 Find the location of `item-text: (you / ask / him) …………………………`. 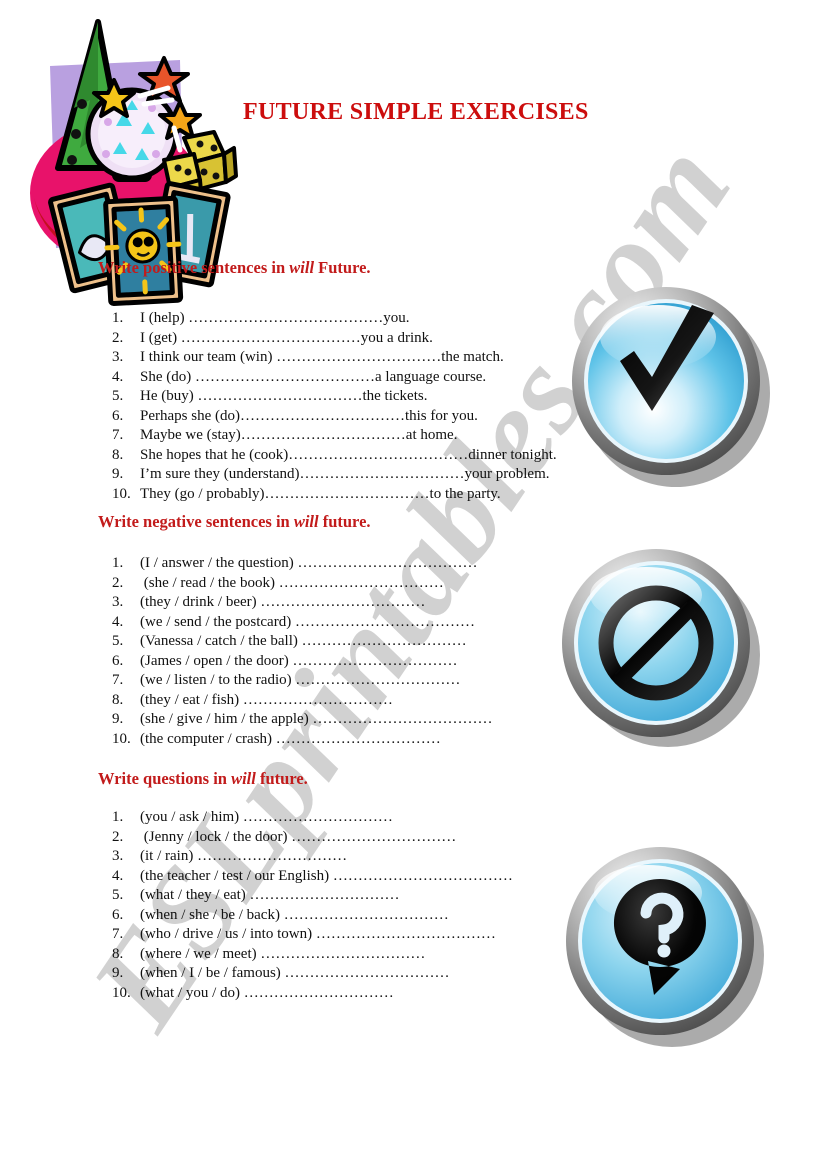

item-text: (you / ask / him) ………………………… is located at coordinates (266, 817).